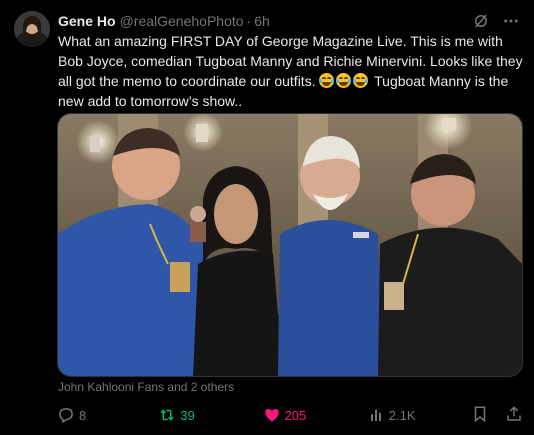  What do you see at coordinates (420, 415) in the screenshot?
I see `views-button: 2.1K` at bounding box center [420, 415].